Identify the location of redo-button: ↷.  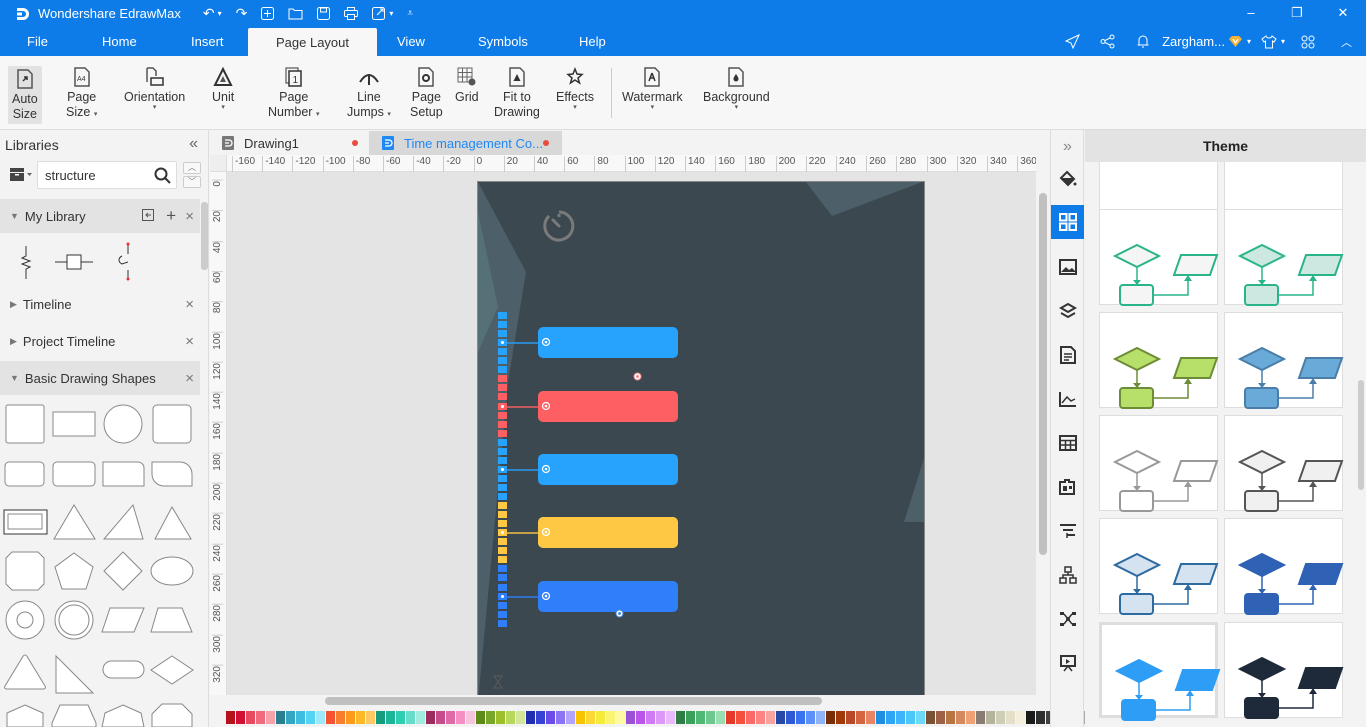
(242, 13).